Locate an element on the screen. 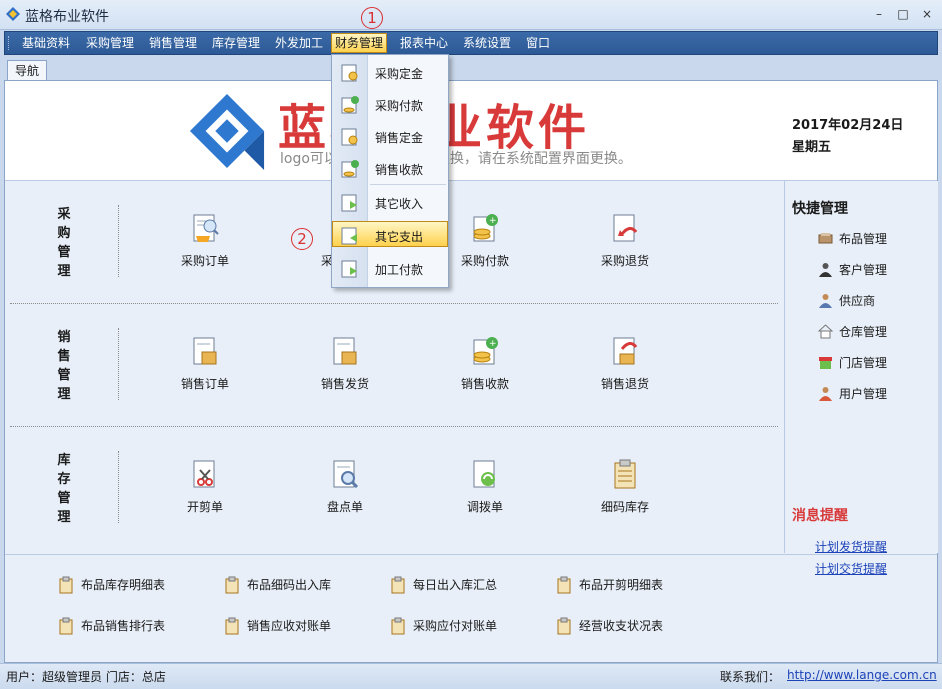 This screenshot has height=689, width=942. dropdown-item-processing-payment: 加工付款 is located at coordinates (390, 268).